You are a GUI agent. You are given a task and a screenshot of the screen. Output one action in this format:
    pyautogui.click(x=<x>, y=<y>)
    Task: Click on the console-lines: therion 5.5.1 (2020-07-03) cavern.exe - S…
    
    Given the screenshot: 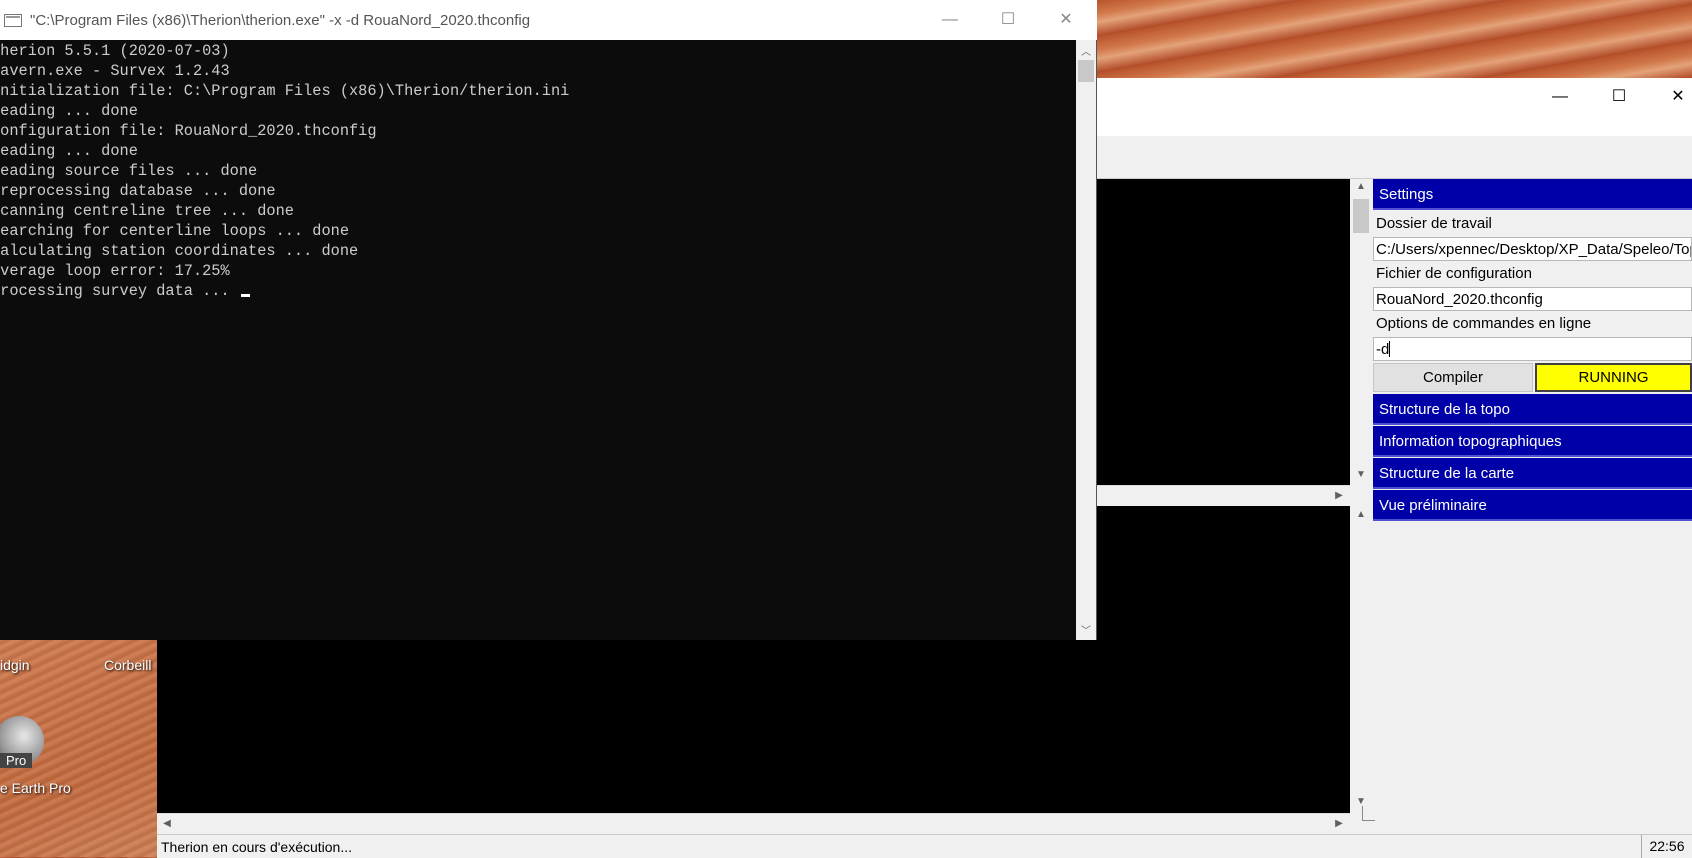 What is the action you would take?
    pyautogui.click(x=284, y=171)
    